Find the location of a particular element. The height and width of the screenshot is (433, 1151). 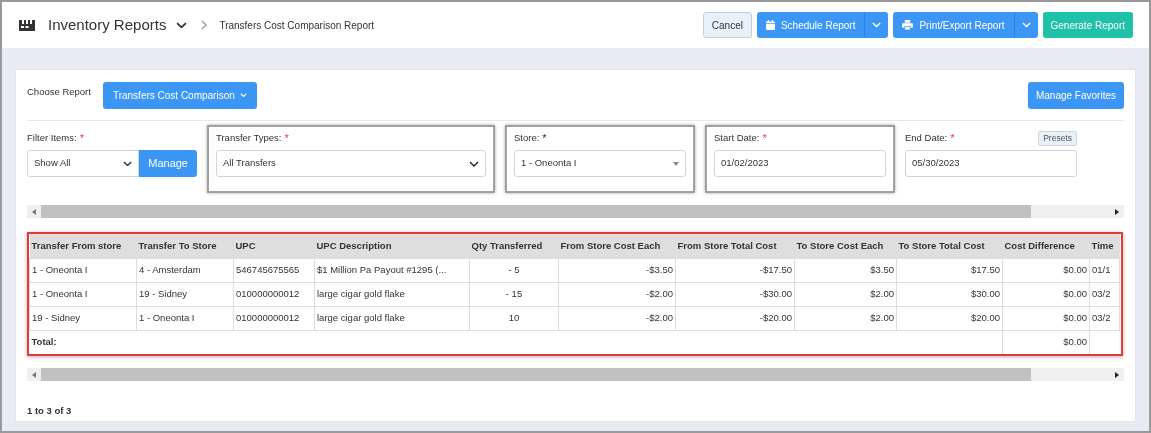

cancel-button: Cancel is located at coordinates (727, 25).